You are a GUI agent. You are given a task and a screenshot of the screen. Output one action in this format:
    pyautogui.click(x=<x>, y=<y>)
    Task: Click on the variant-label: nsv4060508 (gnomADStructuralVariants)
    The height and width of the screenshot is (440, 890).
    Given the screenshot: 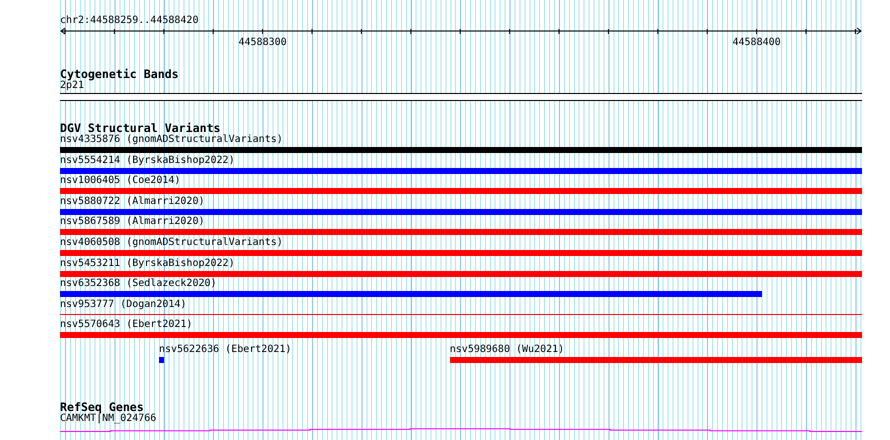 What is the action you would take?
    pyautogui.click(x=171, y=242)
    